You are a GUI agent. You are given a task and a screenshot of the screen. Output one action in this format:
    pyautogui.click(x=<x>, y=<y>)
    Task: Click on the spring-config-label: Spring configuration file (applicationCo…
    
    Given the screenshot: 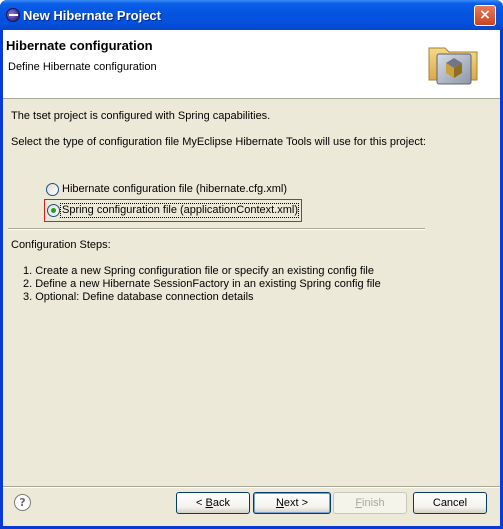 What is the action you would take?
    pyautogui.click(x=180, y=210)
    